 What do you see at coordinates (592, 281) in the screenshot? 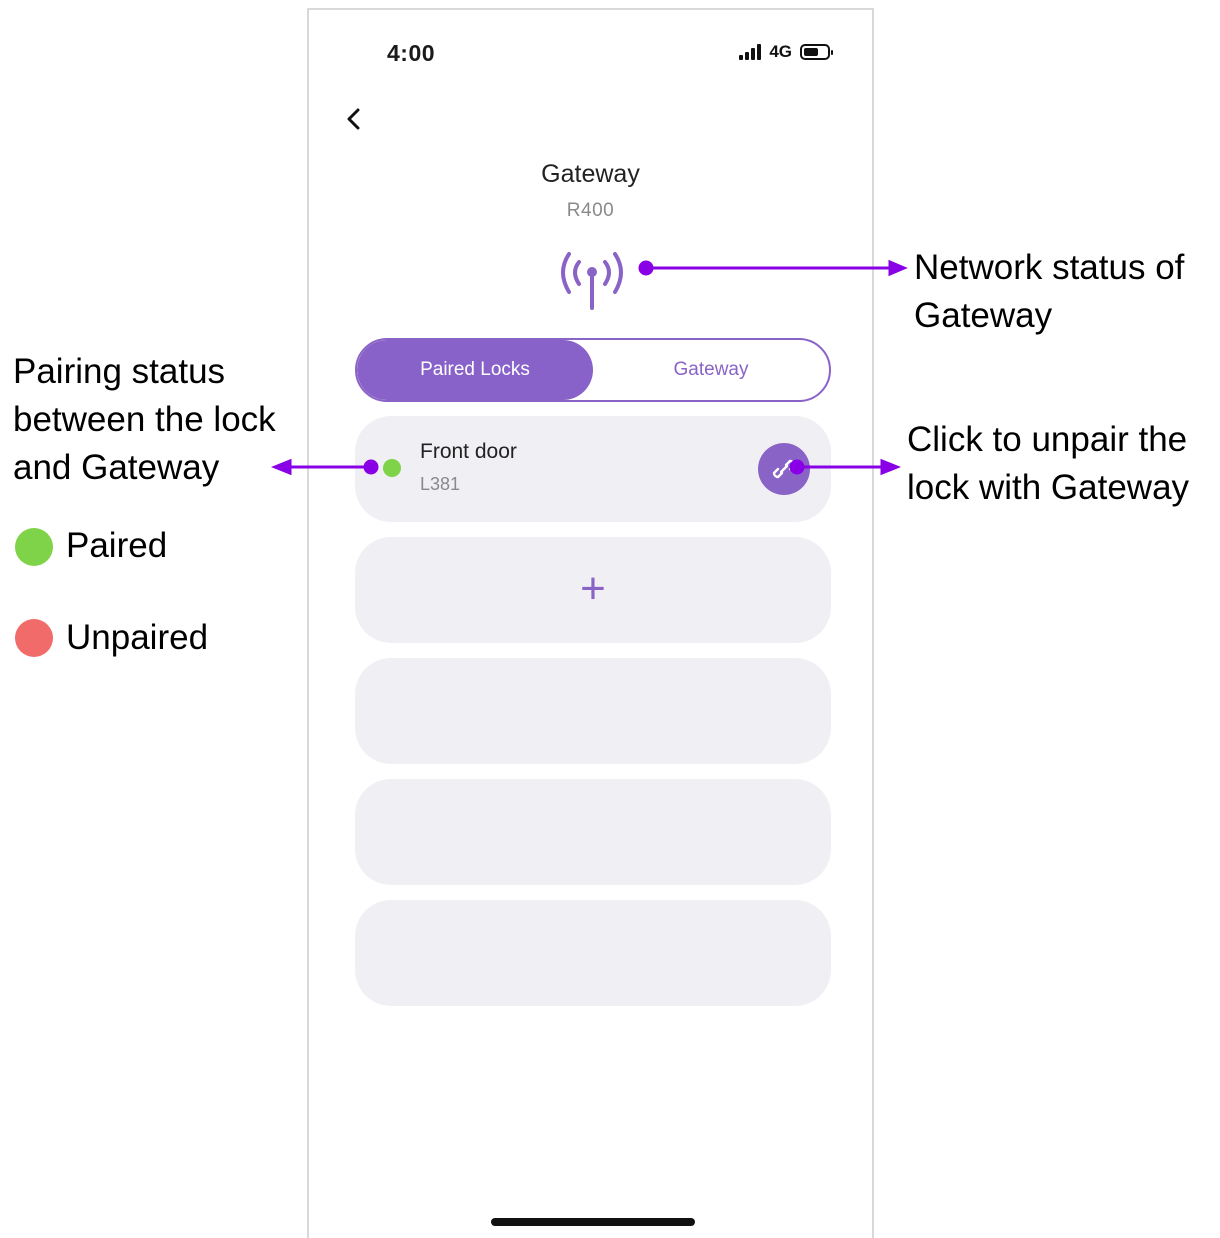
I see `antenna-signal-icon` at bounding box center [592, 281].